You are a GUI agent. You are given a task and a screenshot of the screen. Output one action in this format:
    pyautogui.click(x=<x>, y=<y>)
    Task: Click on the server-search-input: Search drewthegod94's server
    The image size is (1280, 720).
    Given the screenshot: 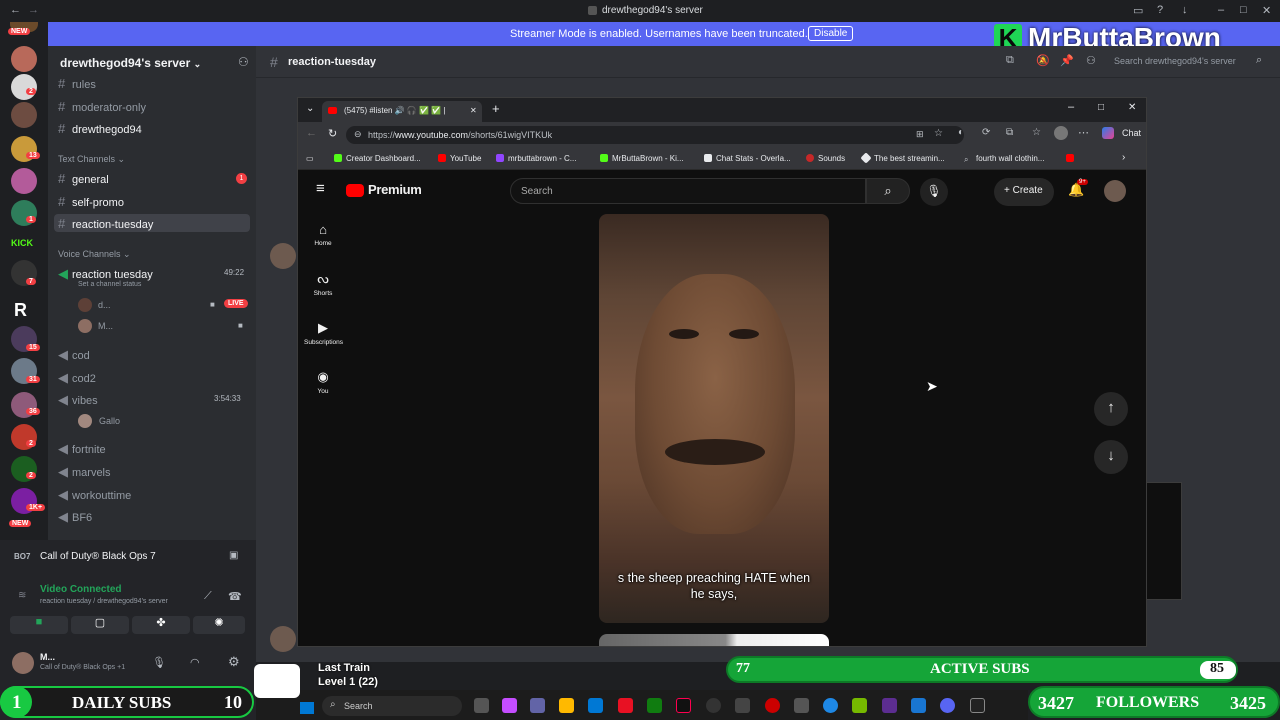 What is the action you would take?
    pyautogui.click(x=1175, y=61)
    